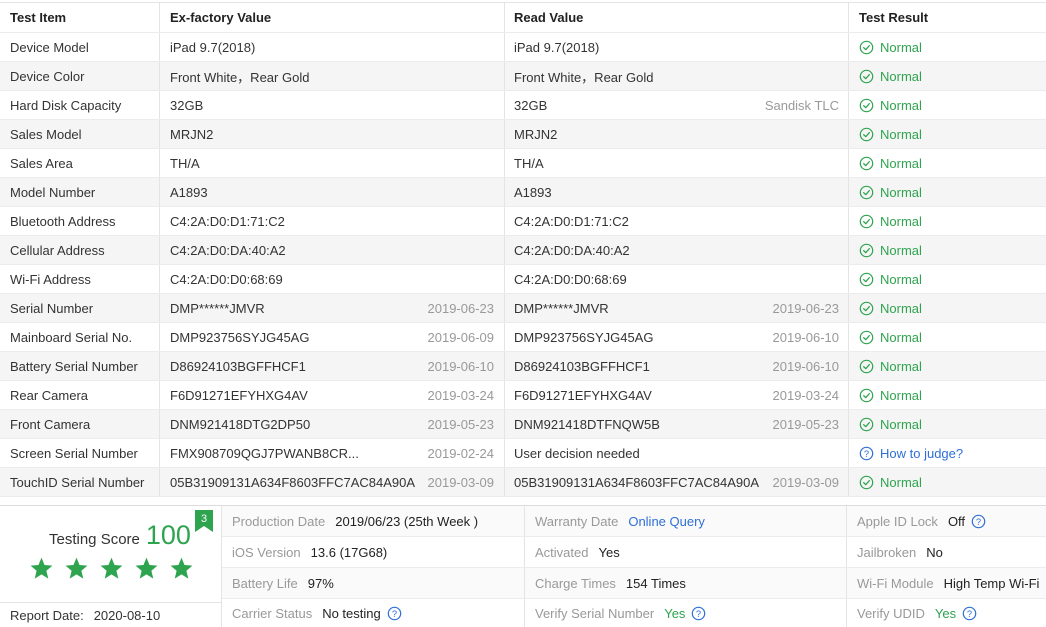  Describe the element at coordinates (595, 613) in the screenshot. I see `summary-label: Verify Serial Number` at that location.